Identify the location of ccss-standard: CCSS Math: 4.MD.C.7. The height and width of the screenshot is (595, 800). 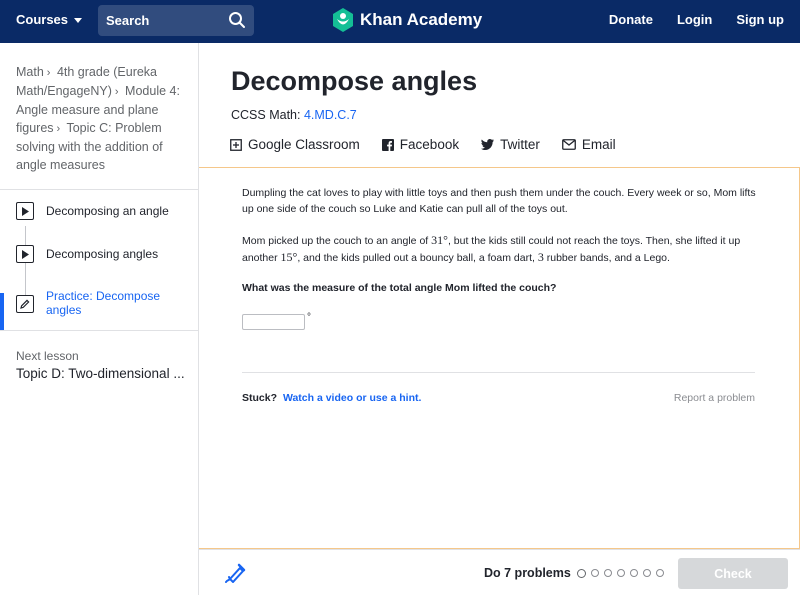
(294, 115).